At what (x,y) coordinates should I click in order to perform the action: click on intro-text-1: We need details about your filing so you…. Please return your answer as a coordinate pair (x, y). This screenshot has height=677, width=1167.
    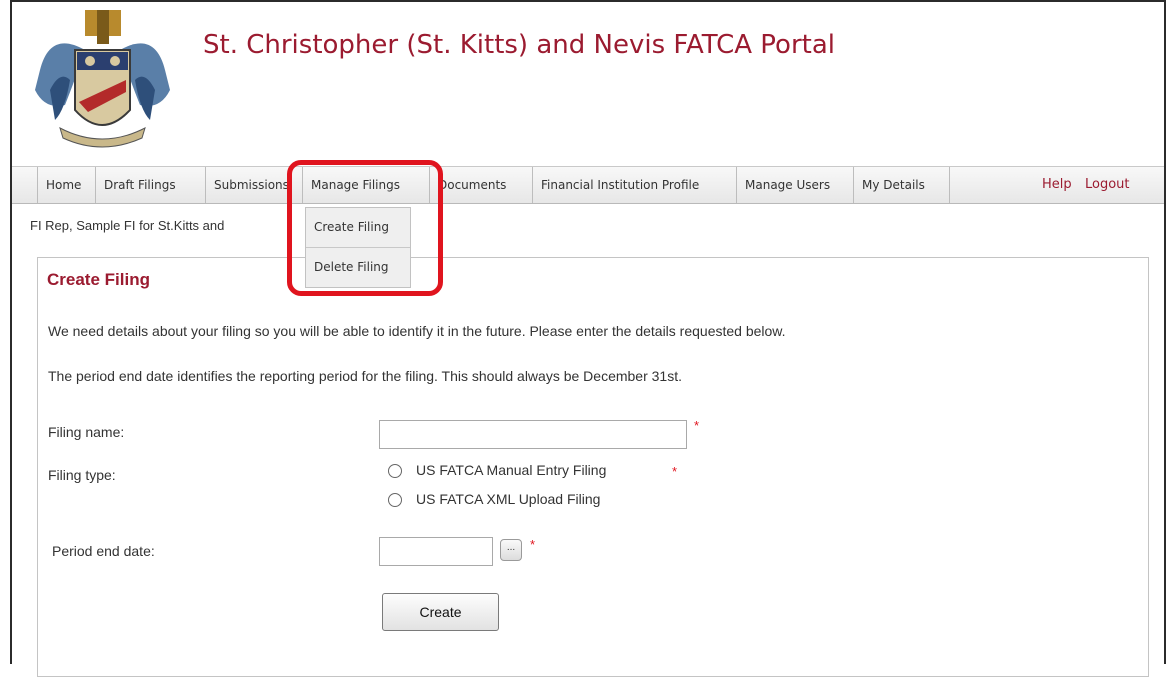
    Looking at the image, I should click on (417, 331).